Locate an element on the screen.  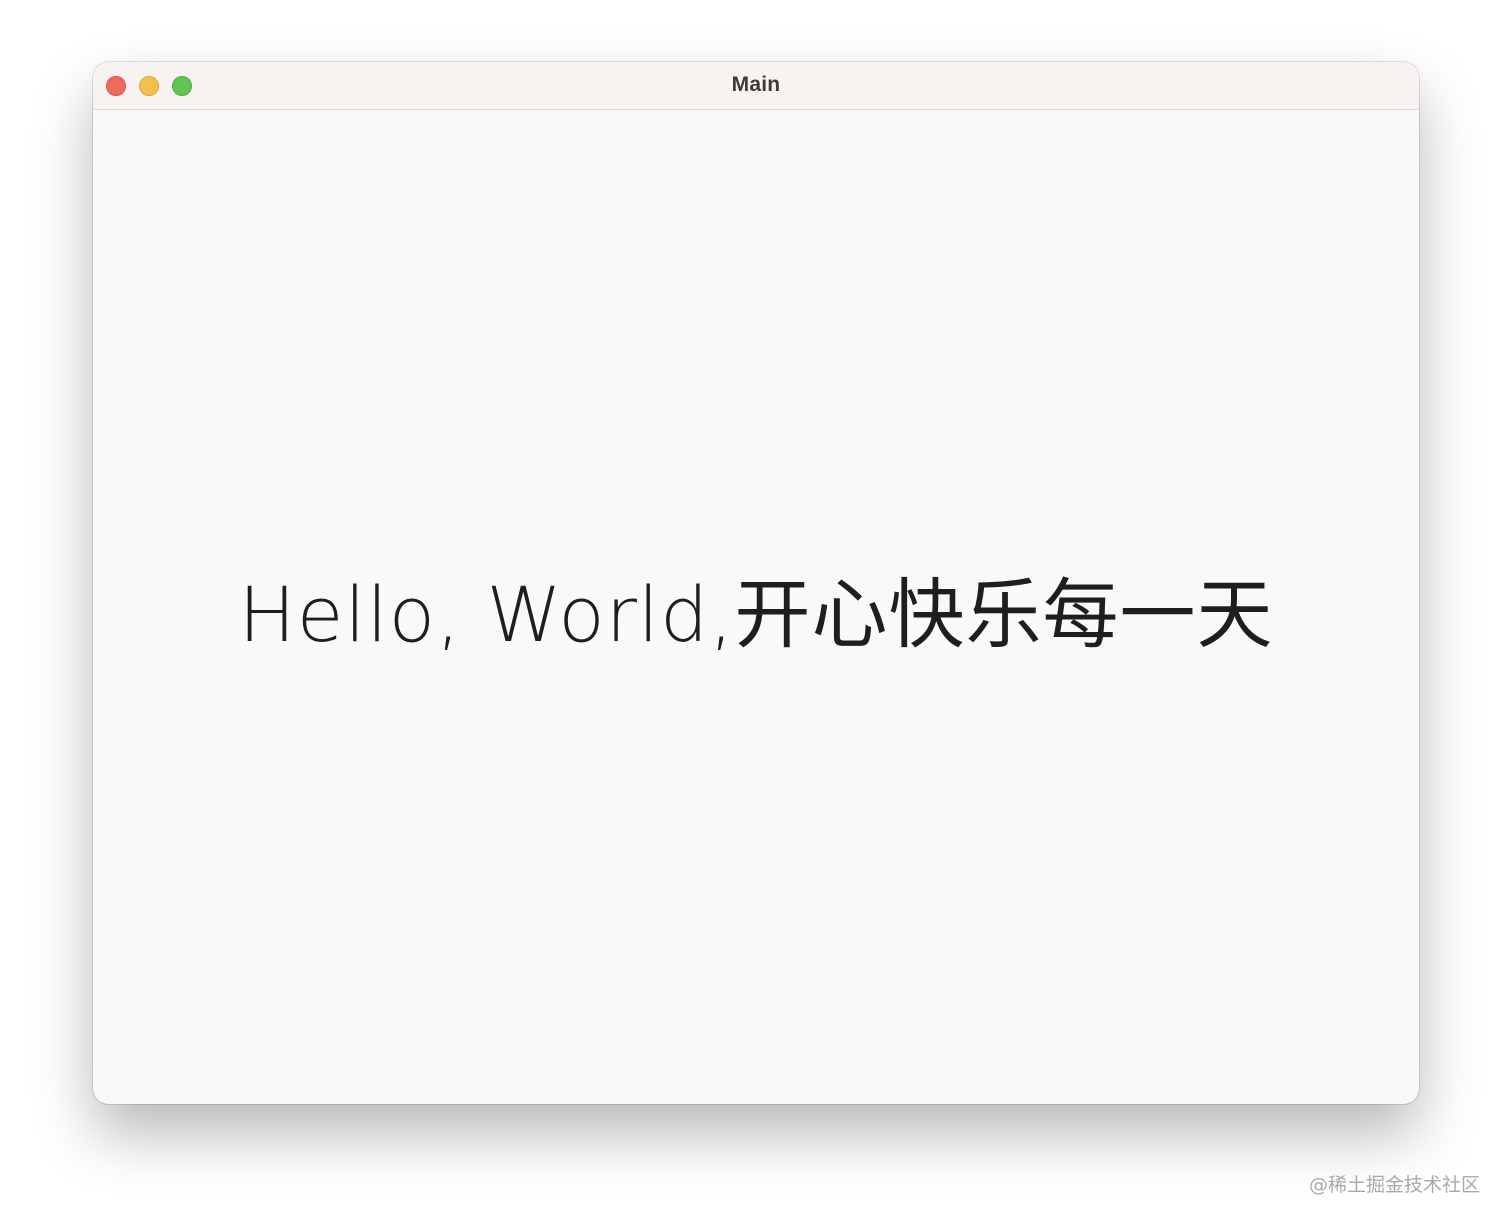
watermark: @稀土掘金技术社区 is located at coordinates (1394, 1185).